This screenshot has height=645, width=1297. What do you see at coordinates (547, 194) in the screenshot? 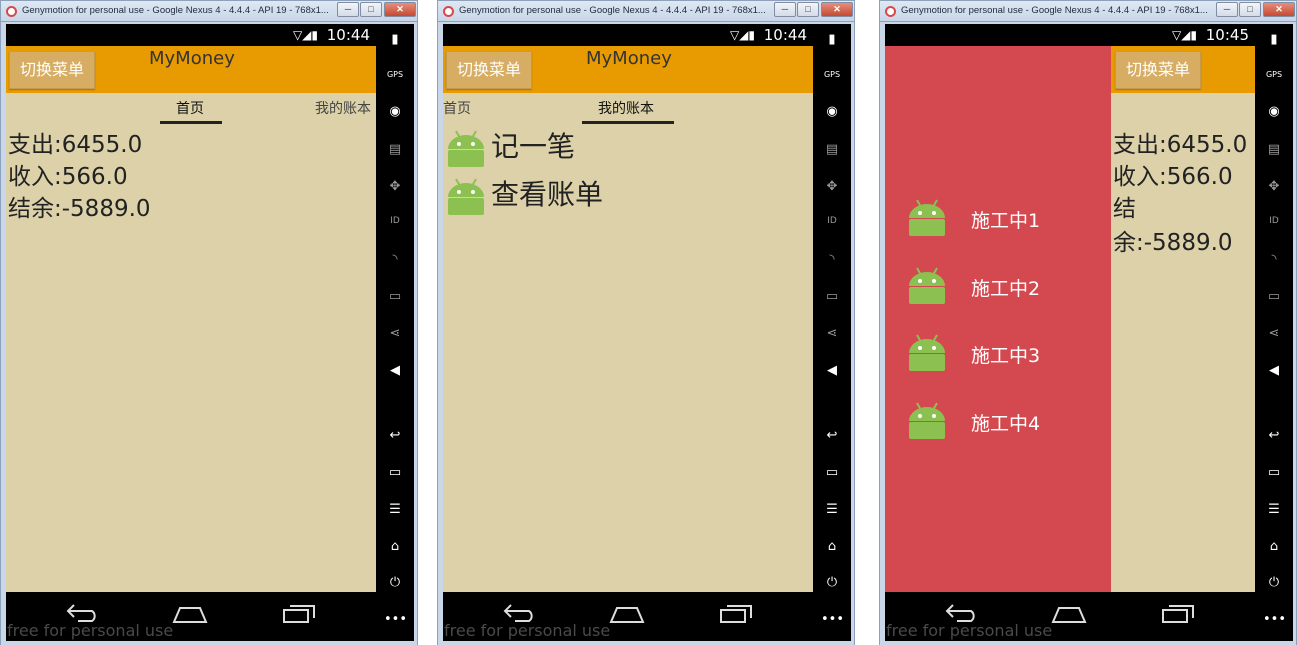
I see `list-item-label: 查看账单` at bounding box center [547, 194].